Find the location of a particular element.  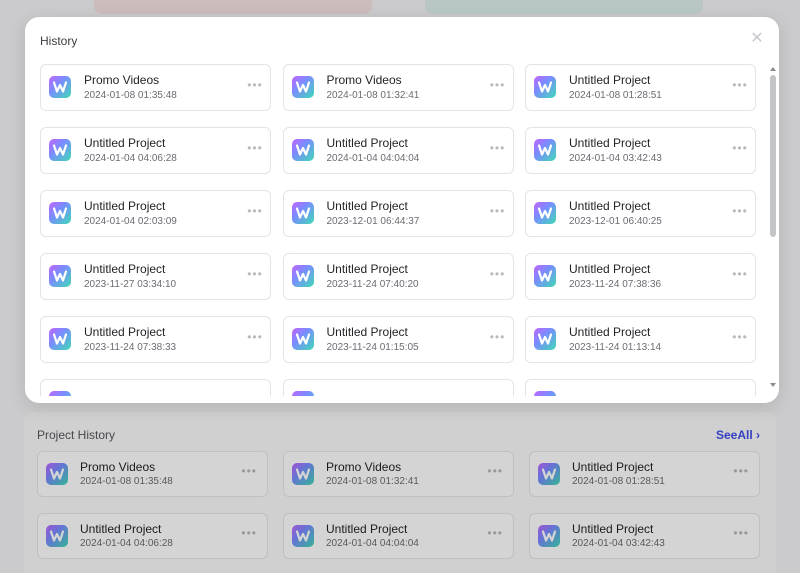

history-project-card: Untitled Project 2023-11-24 01:13:14 ••• is located at coordinates (640, 339).